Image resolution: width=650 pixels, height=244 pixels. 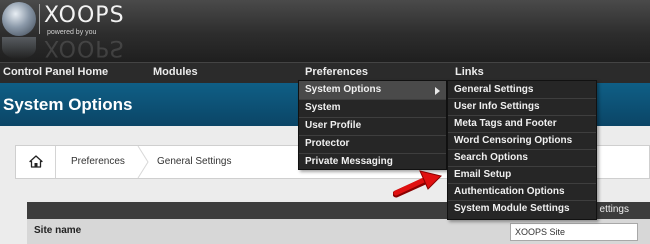 I want to click on submenu-item-meta-tags-footer: Meta Tags and Footer, so click(x=522, y=123).